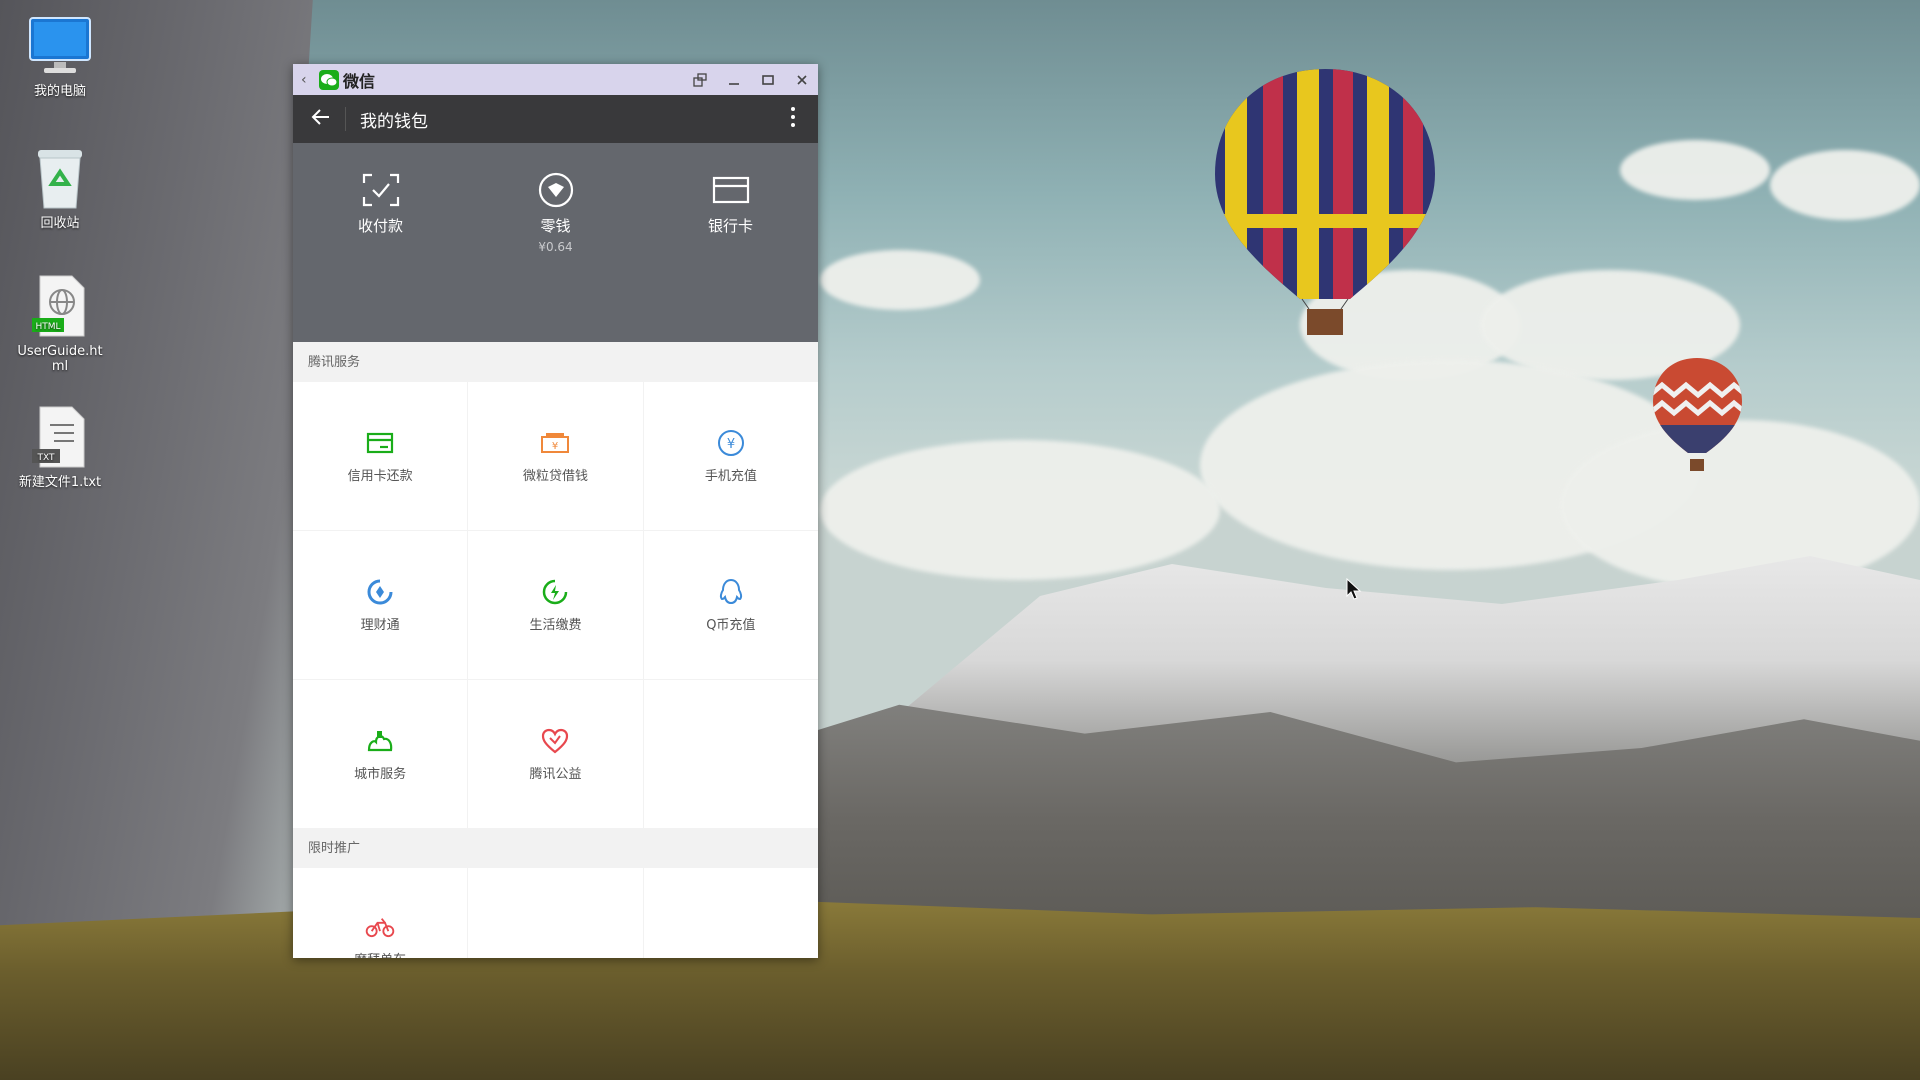  I want to click on window-title: 微信, so click(359, 81).